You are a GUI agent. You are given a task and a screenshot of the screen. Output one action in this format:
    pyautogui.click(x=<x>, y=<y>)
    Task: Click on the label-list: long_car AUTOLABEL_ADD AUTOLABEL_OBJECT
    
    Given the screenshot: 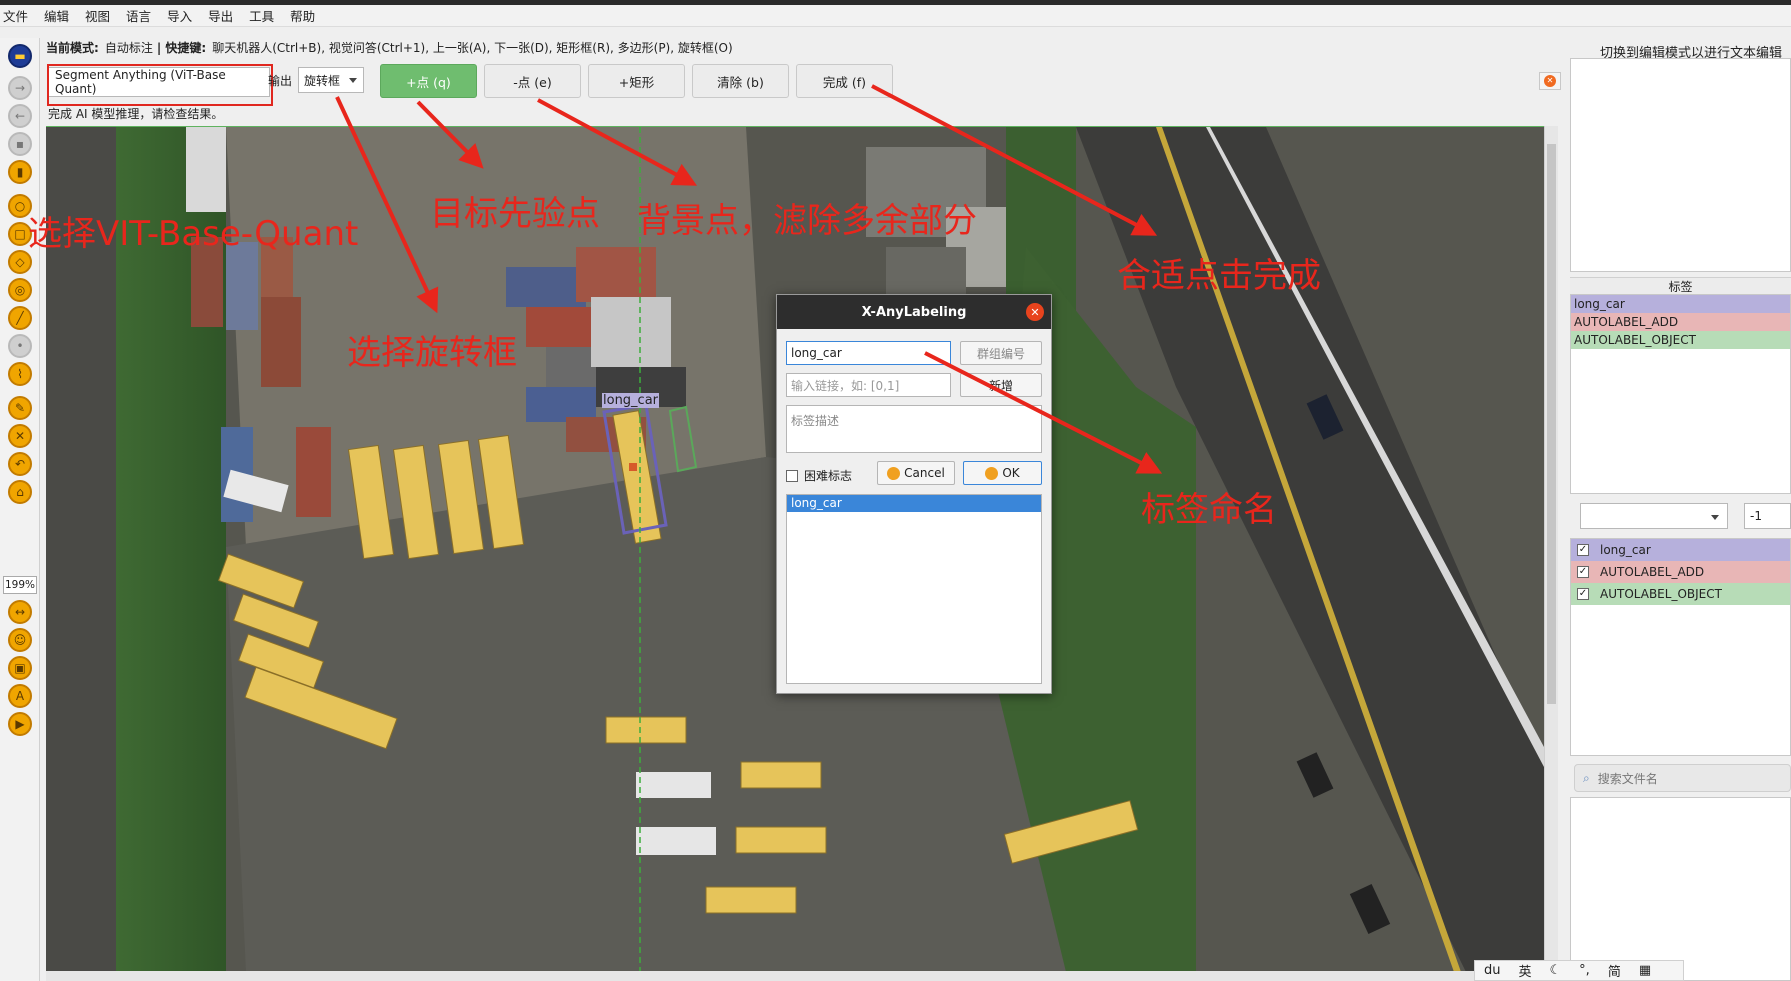 What is the action you would take?
    pyautogui.click(x=1680, y=394)
    